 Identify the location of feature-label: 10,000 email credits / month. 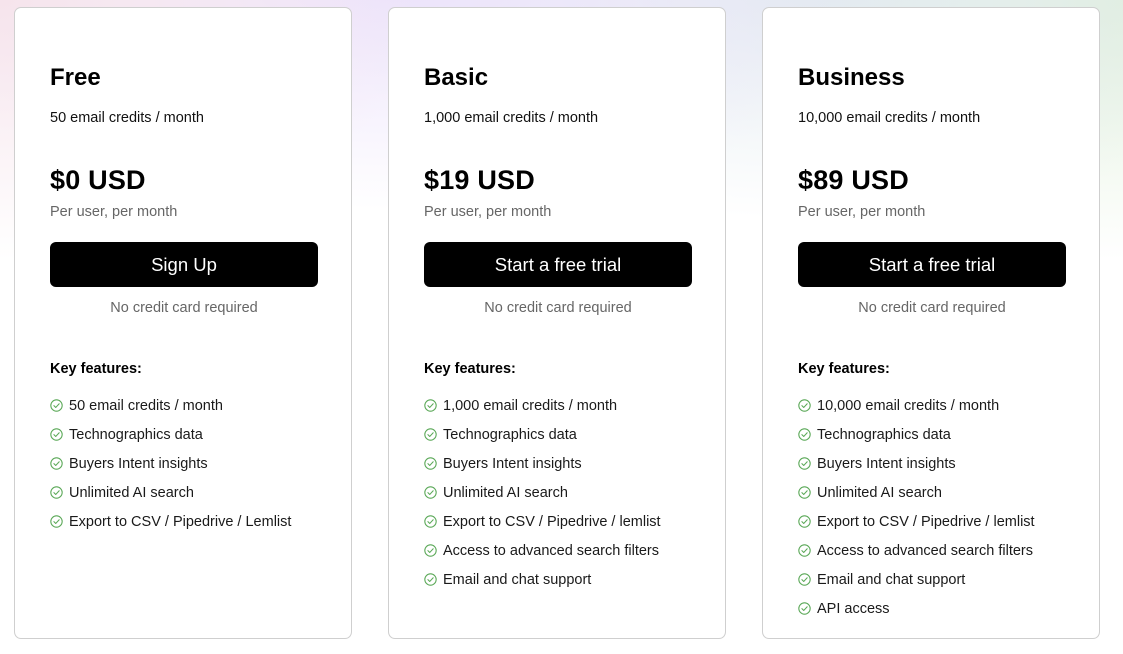
(908, 405).